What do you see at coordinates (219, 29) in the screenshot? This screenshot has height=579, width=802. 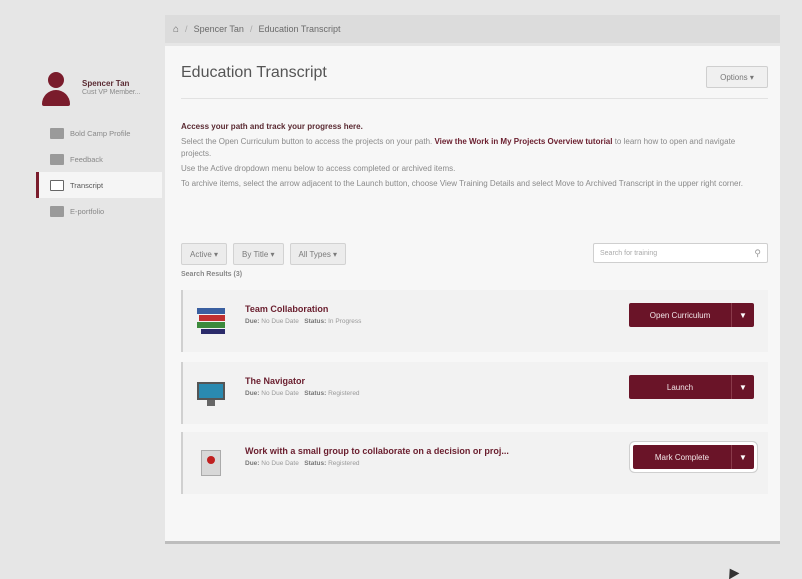 I see `breadcrumb-item-user: Spencer Tan` at bounding box center [219, 29].